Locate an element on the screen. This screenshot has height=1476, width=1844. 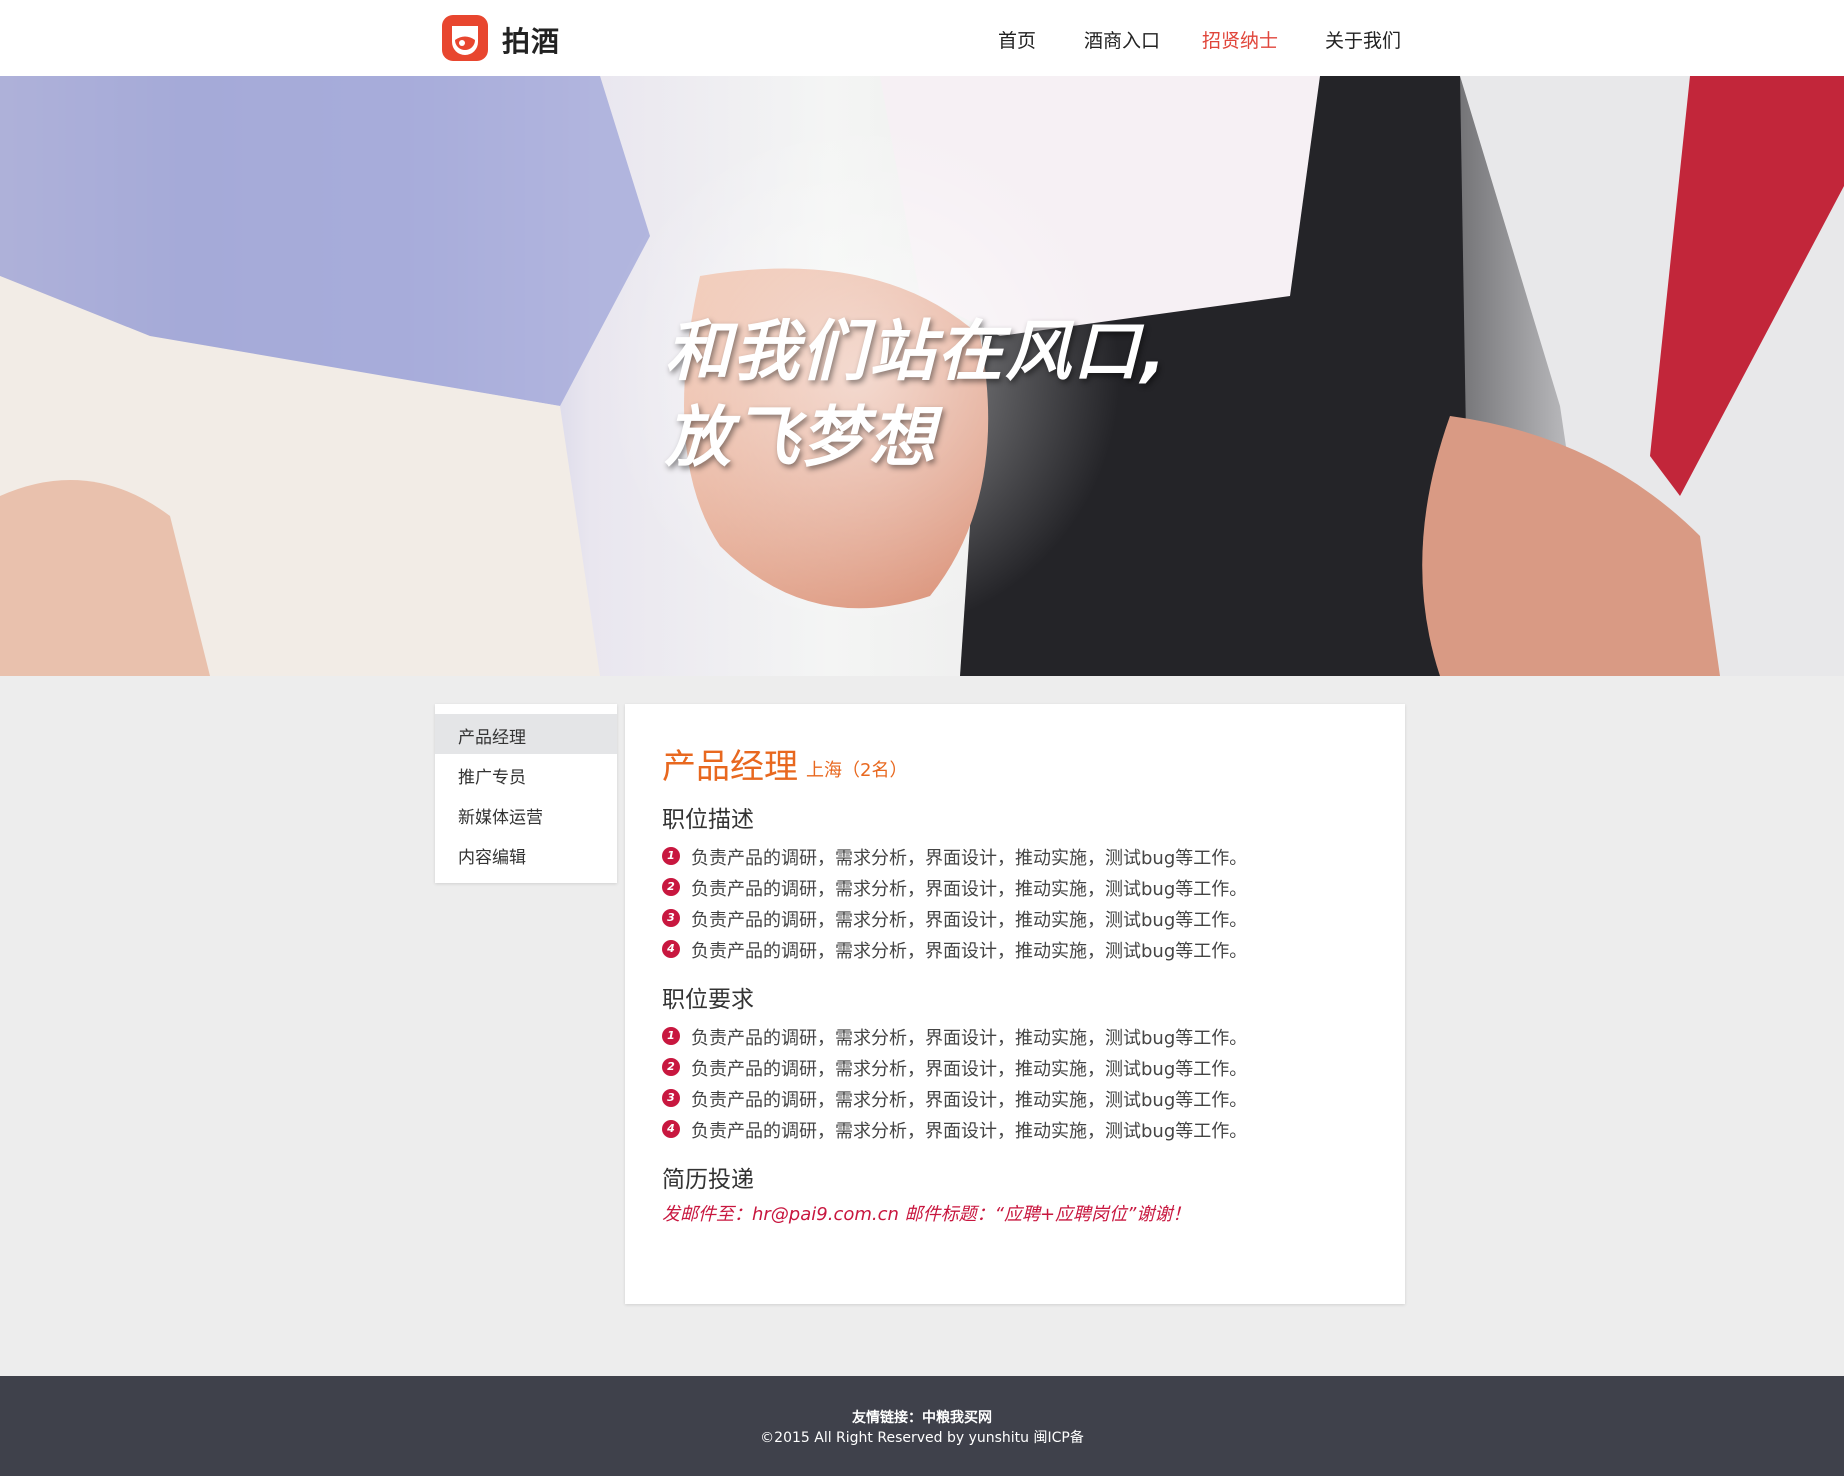
sidebar-item-label: 推广专员 is located at coordinates (492, 778).